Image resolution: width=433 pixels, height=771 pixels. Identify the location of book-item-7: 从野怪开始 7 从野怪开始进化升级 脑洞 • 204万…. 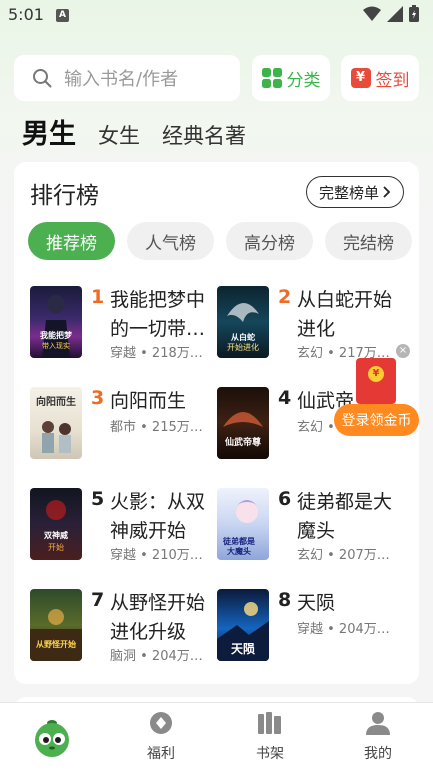
(123, 627).